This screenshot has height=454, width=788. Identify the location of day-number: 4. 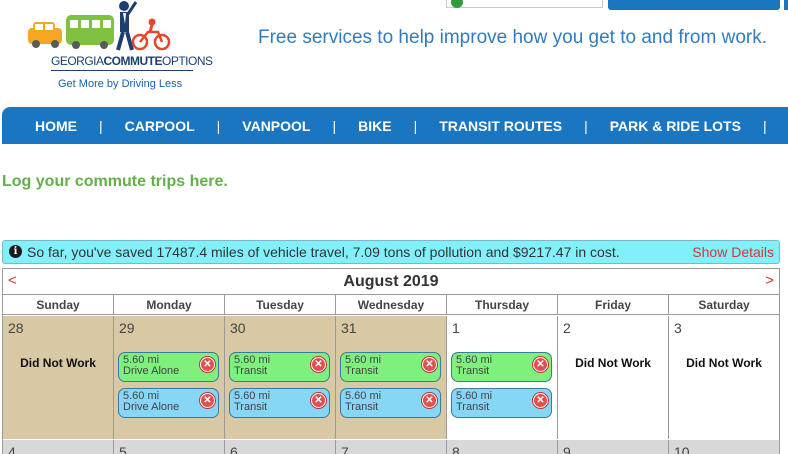
(12, 449).